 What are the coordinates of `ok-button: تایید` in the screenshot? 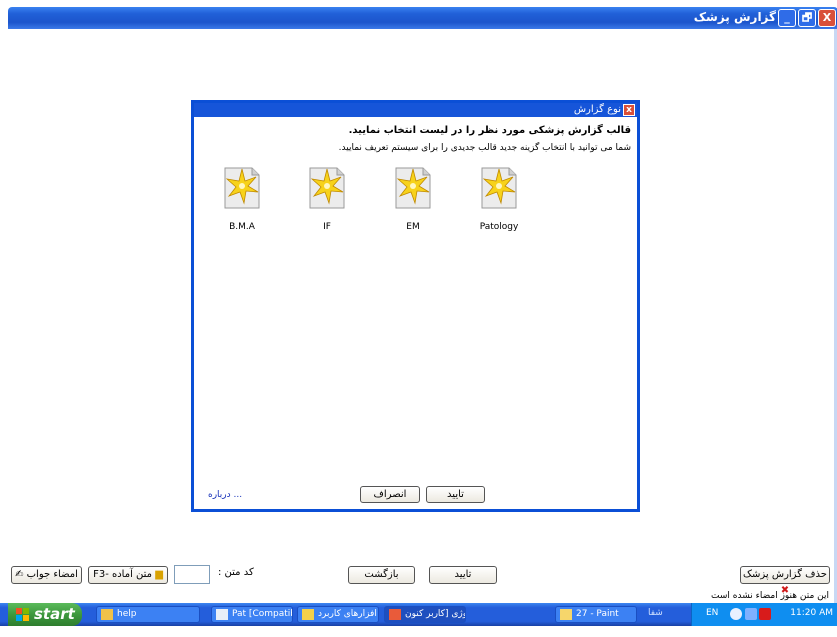 It's located at (455, 494).